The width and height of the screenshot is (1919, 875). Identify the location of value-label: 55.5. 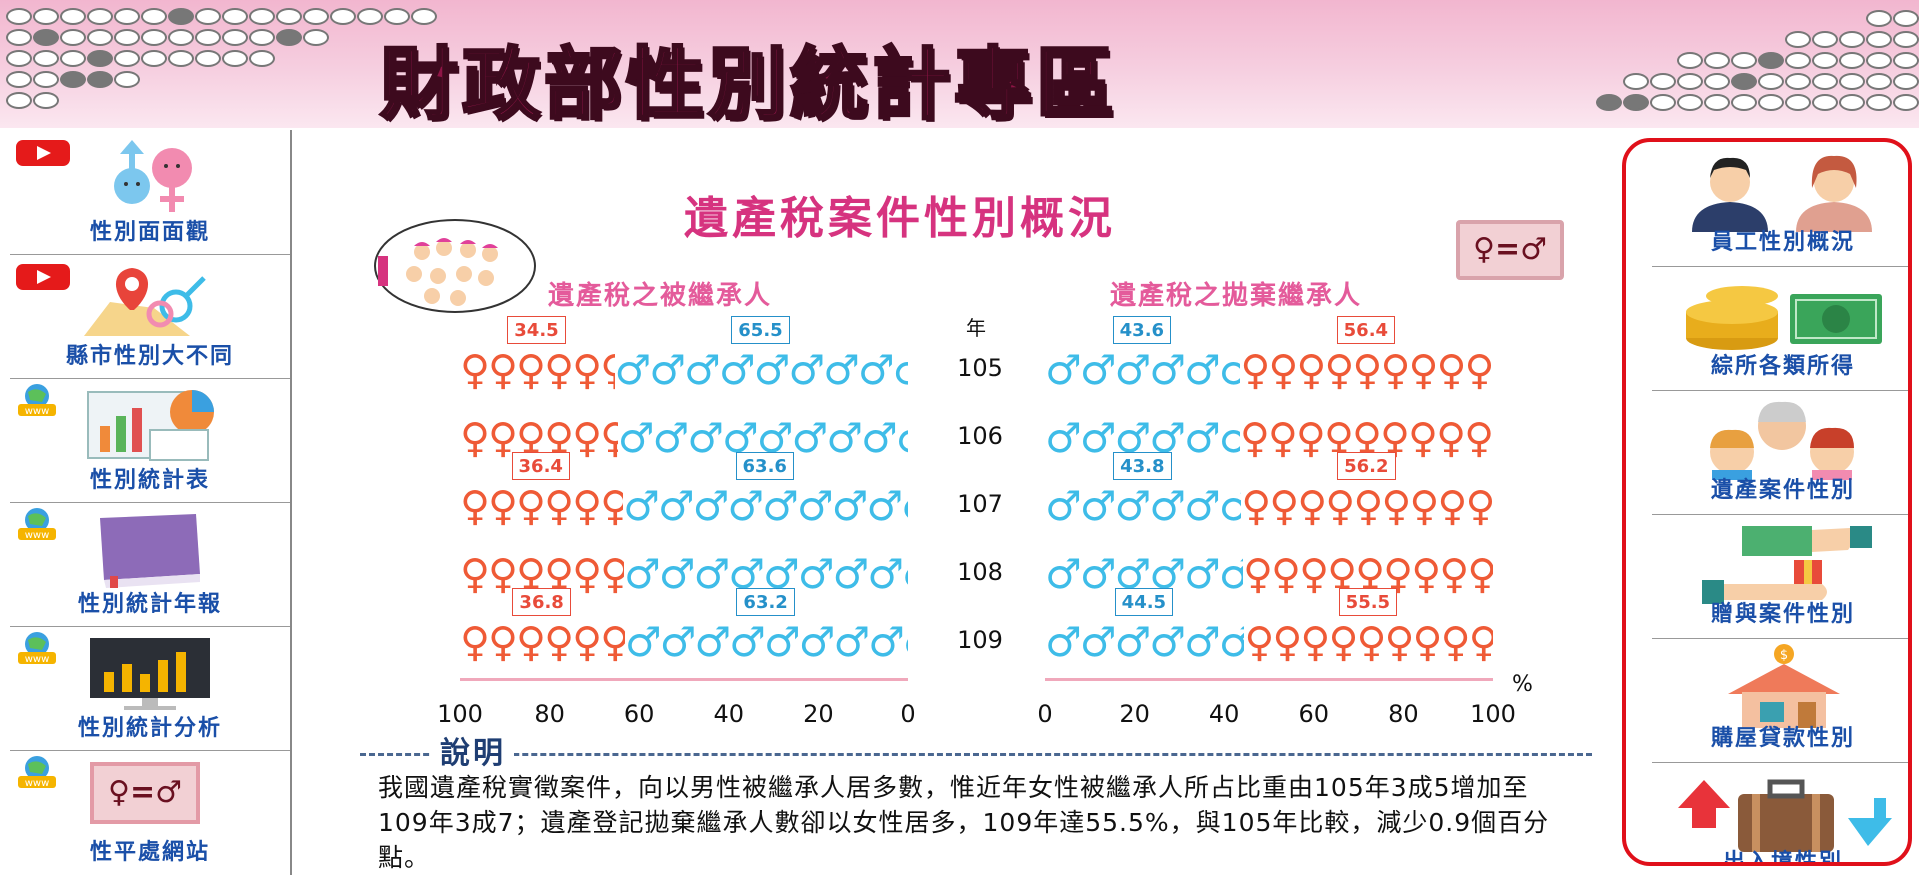
(1368, 602).